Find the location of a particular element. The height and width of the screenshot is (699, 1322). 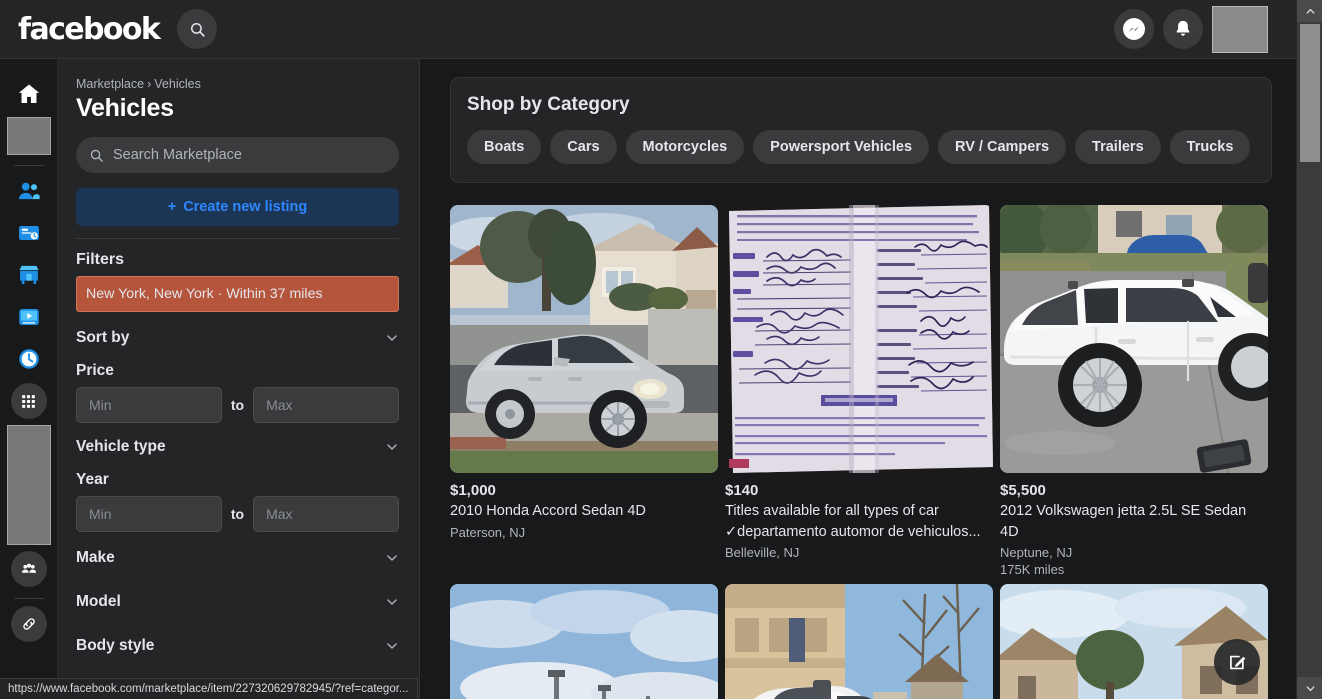

category-pill-trucks: Trucks is located at coordinates (1210, 147).